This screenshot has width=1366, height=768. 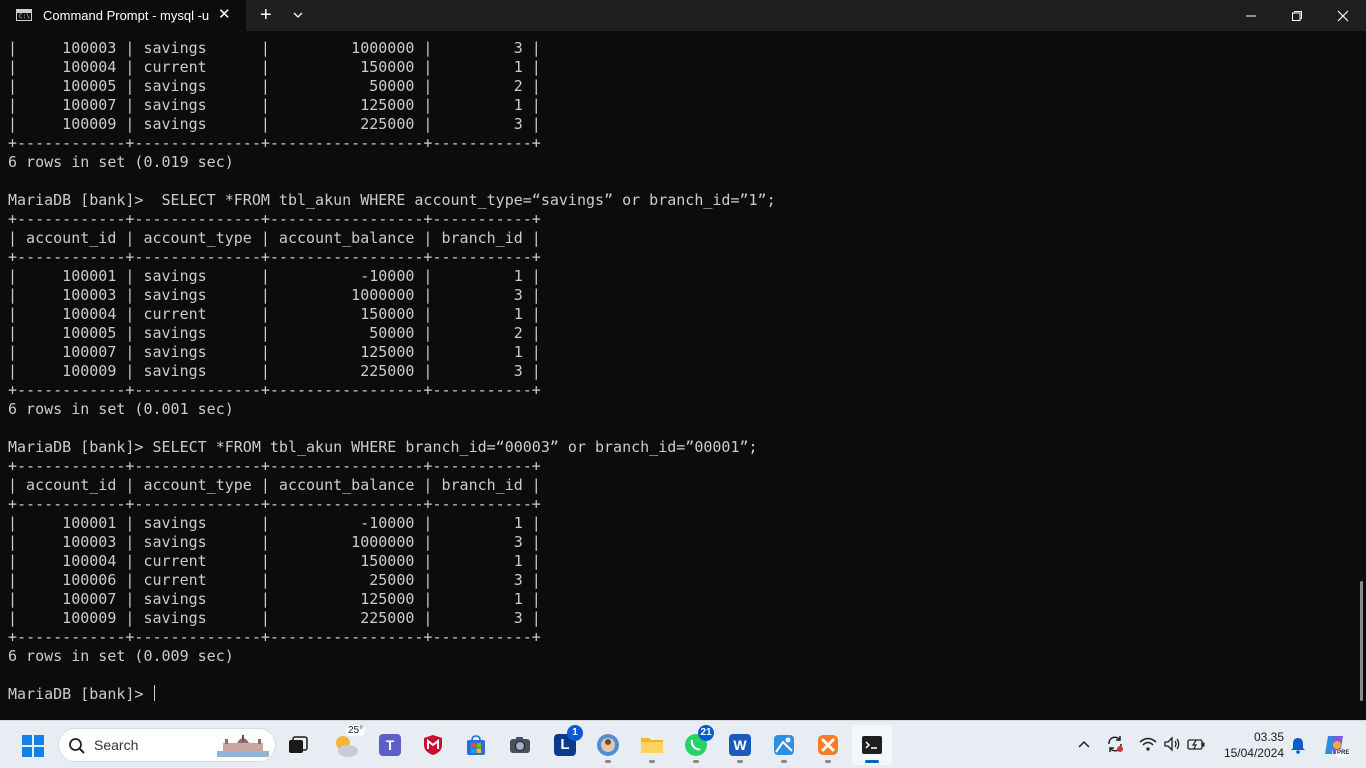 I want to click on task-view-icon, so click(x=298, y=744).